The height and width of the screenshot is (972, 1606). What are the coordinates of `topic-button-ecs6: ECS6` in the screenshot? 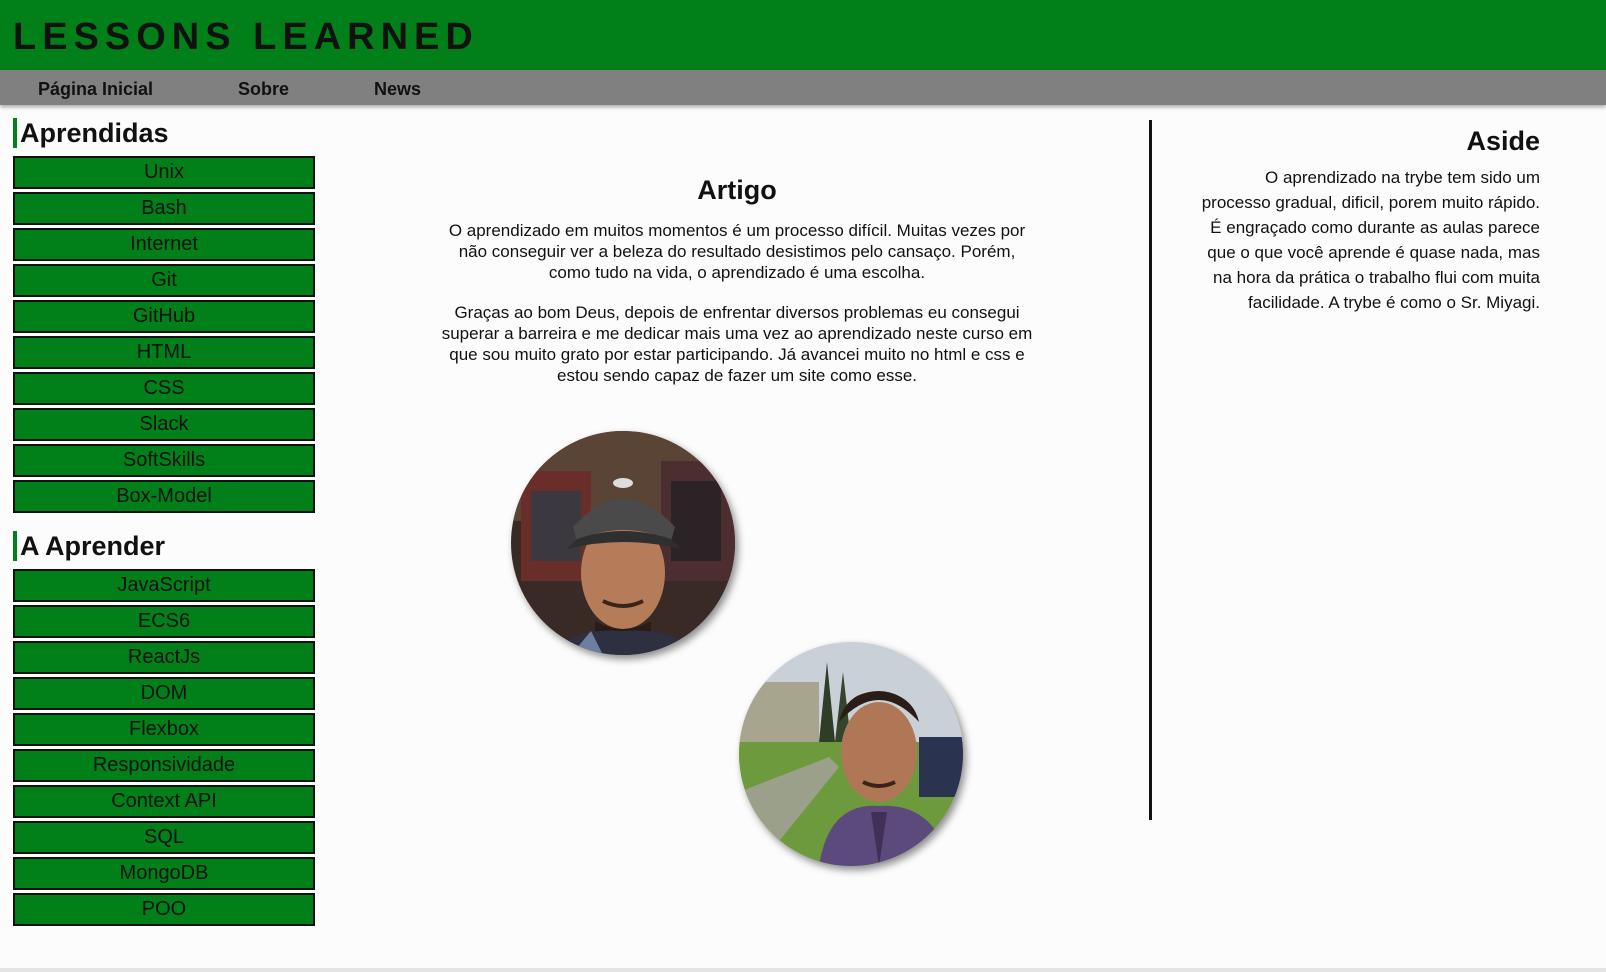 It's located at (164, 621).